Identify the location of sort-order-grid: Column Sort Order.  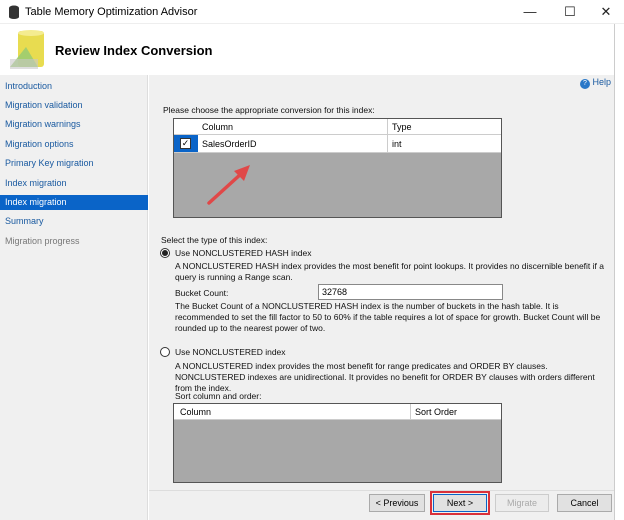
(337, 443).